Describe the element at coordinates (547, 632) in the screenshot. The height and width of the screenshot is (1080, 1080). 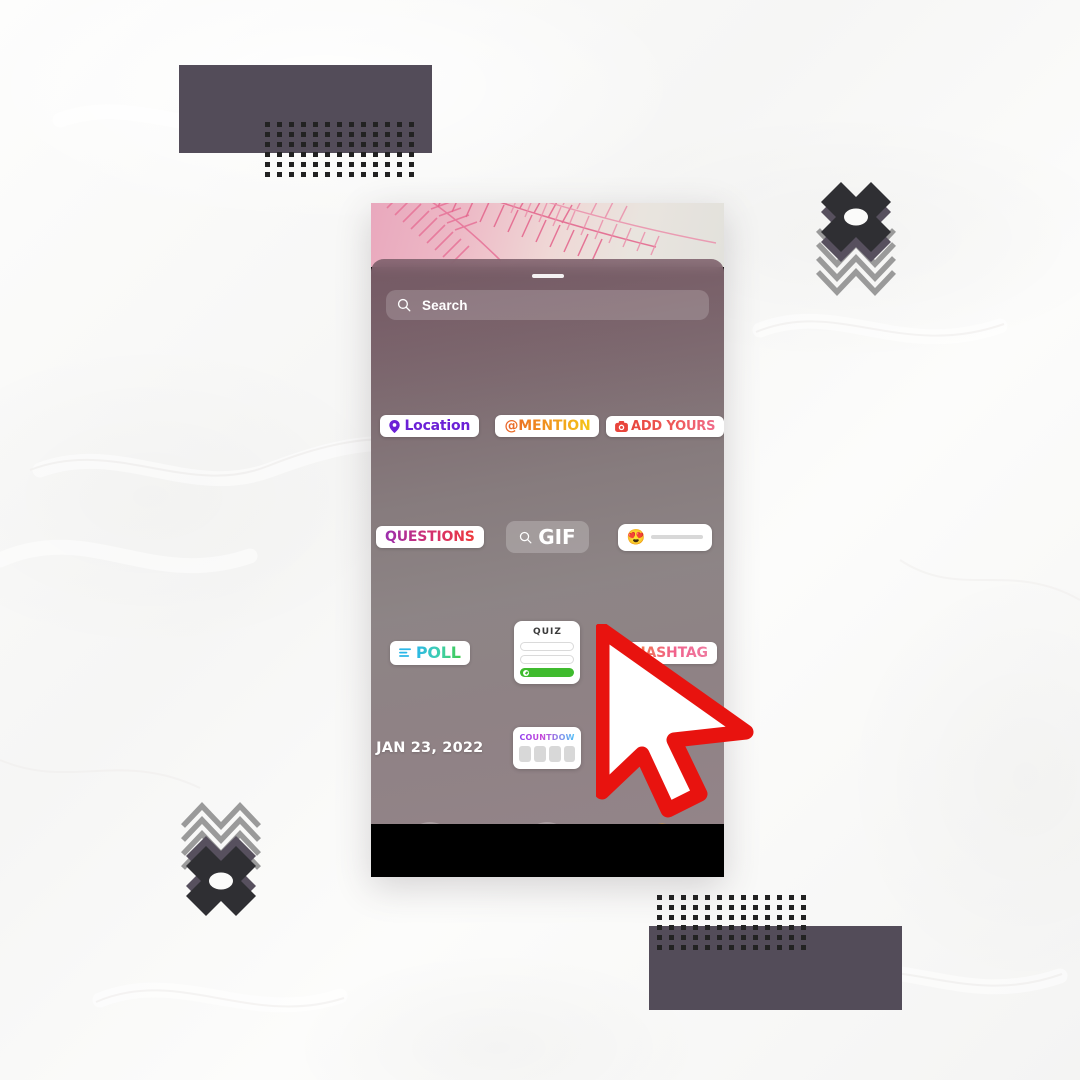
I see `sticker-quiz-title: QUIZ` at that location.